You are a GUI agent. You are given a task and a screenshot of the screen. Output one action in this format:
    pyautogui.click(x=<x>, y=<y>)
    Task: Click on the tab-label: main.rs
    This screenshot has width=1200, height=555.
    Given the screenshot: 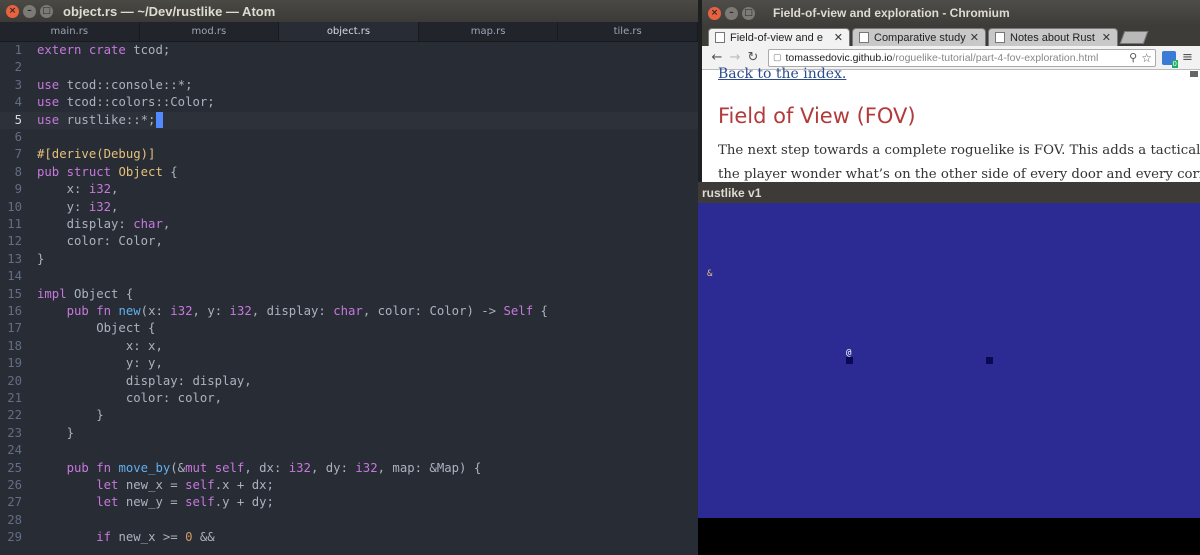 What is the action you would take?
    pyautogui.click(x=69, y=31)
    